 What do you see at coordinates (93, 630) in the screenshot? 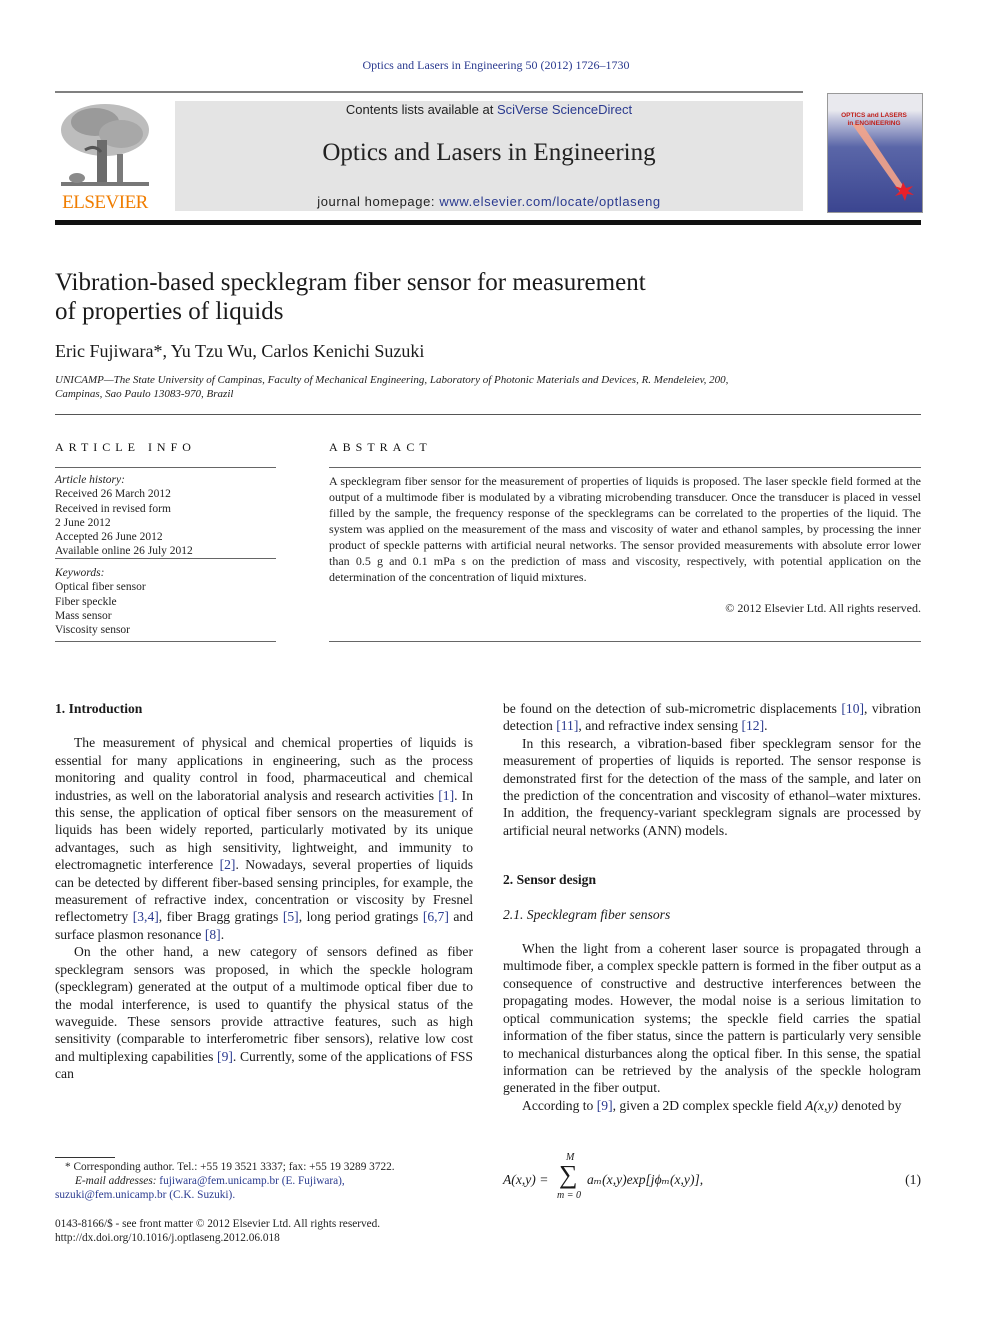
I see `keyword-item: Viscosity sensor` at bounding box center [93, 630].